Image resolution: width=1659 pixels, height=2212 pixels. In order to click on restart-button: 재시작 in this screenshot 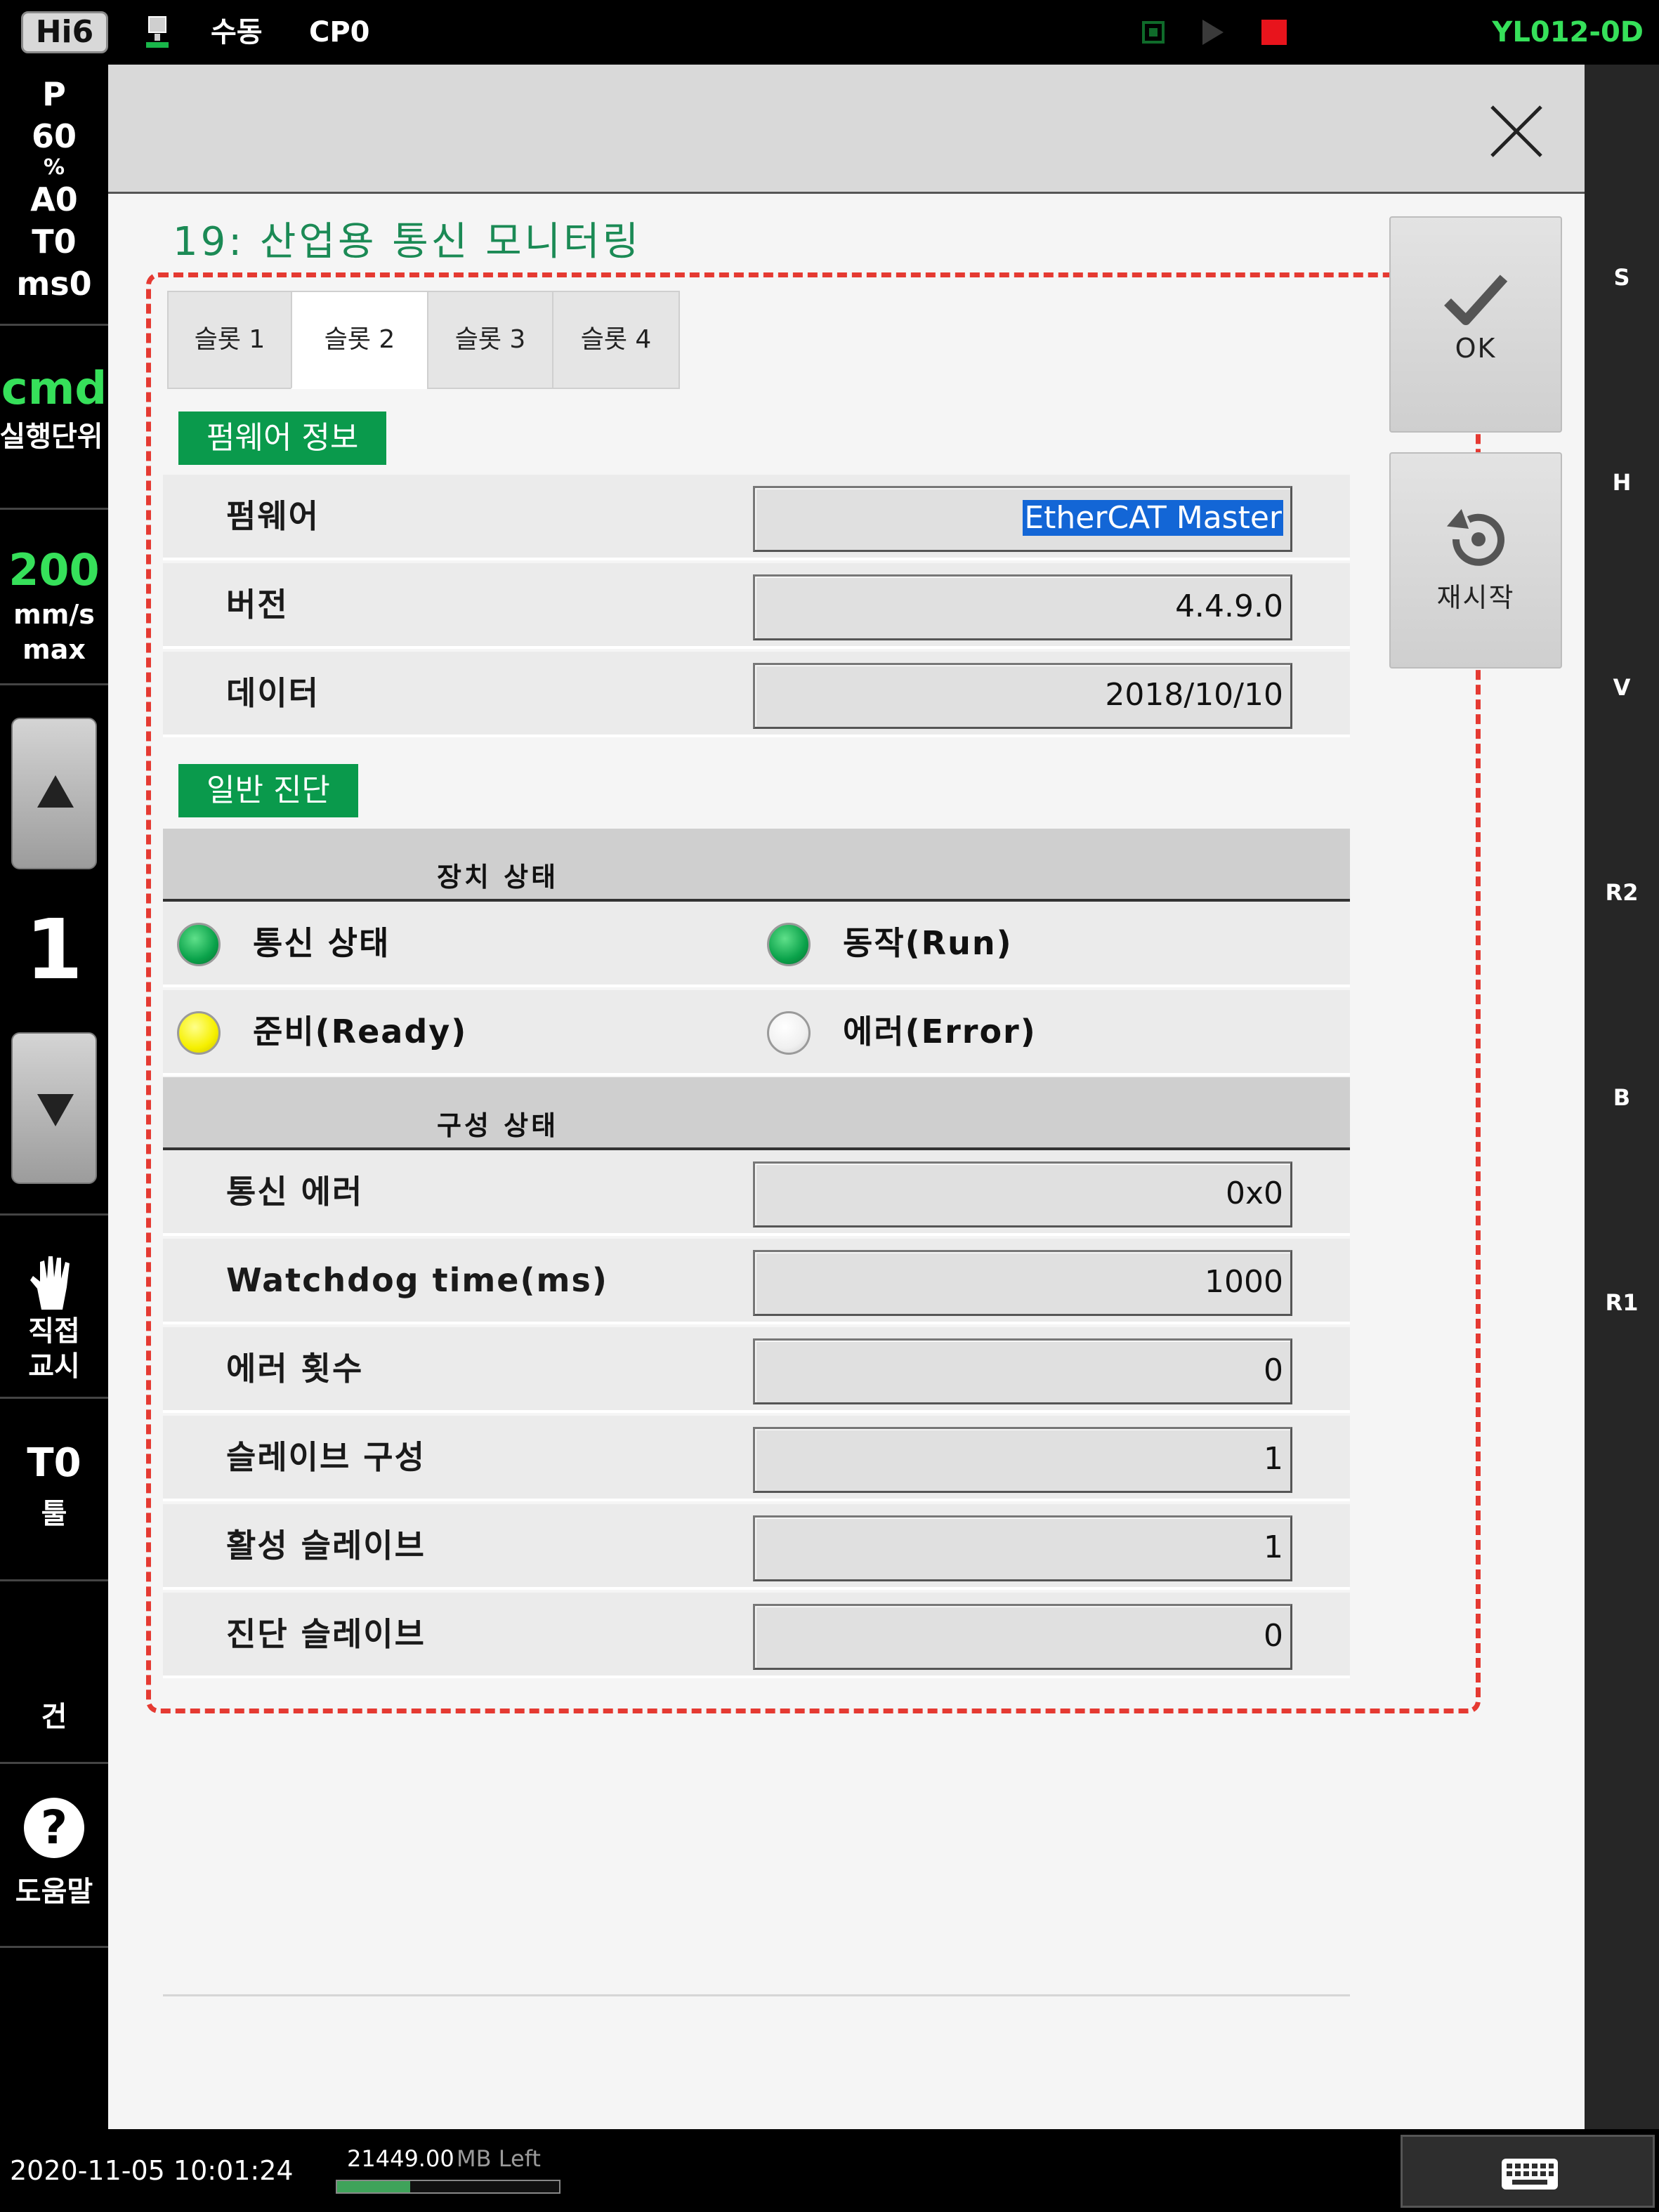, I will do `click(1475, 560)`.